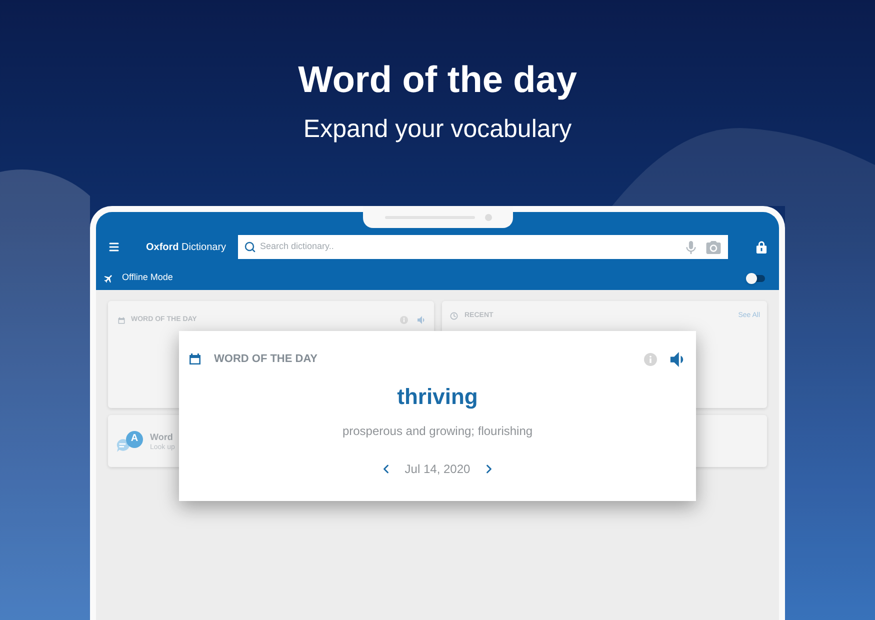 This screenshot has height=620, width=875. What do you see at coordinates (266, 359) in the screenshot?
I see `popup-title: WORD OF THE DAY` at bounding box center [266, 359].